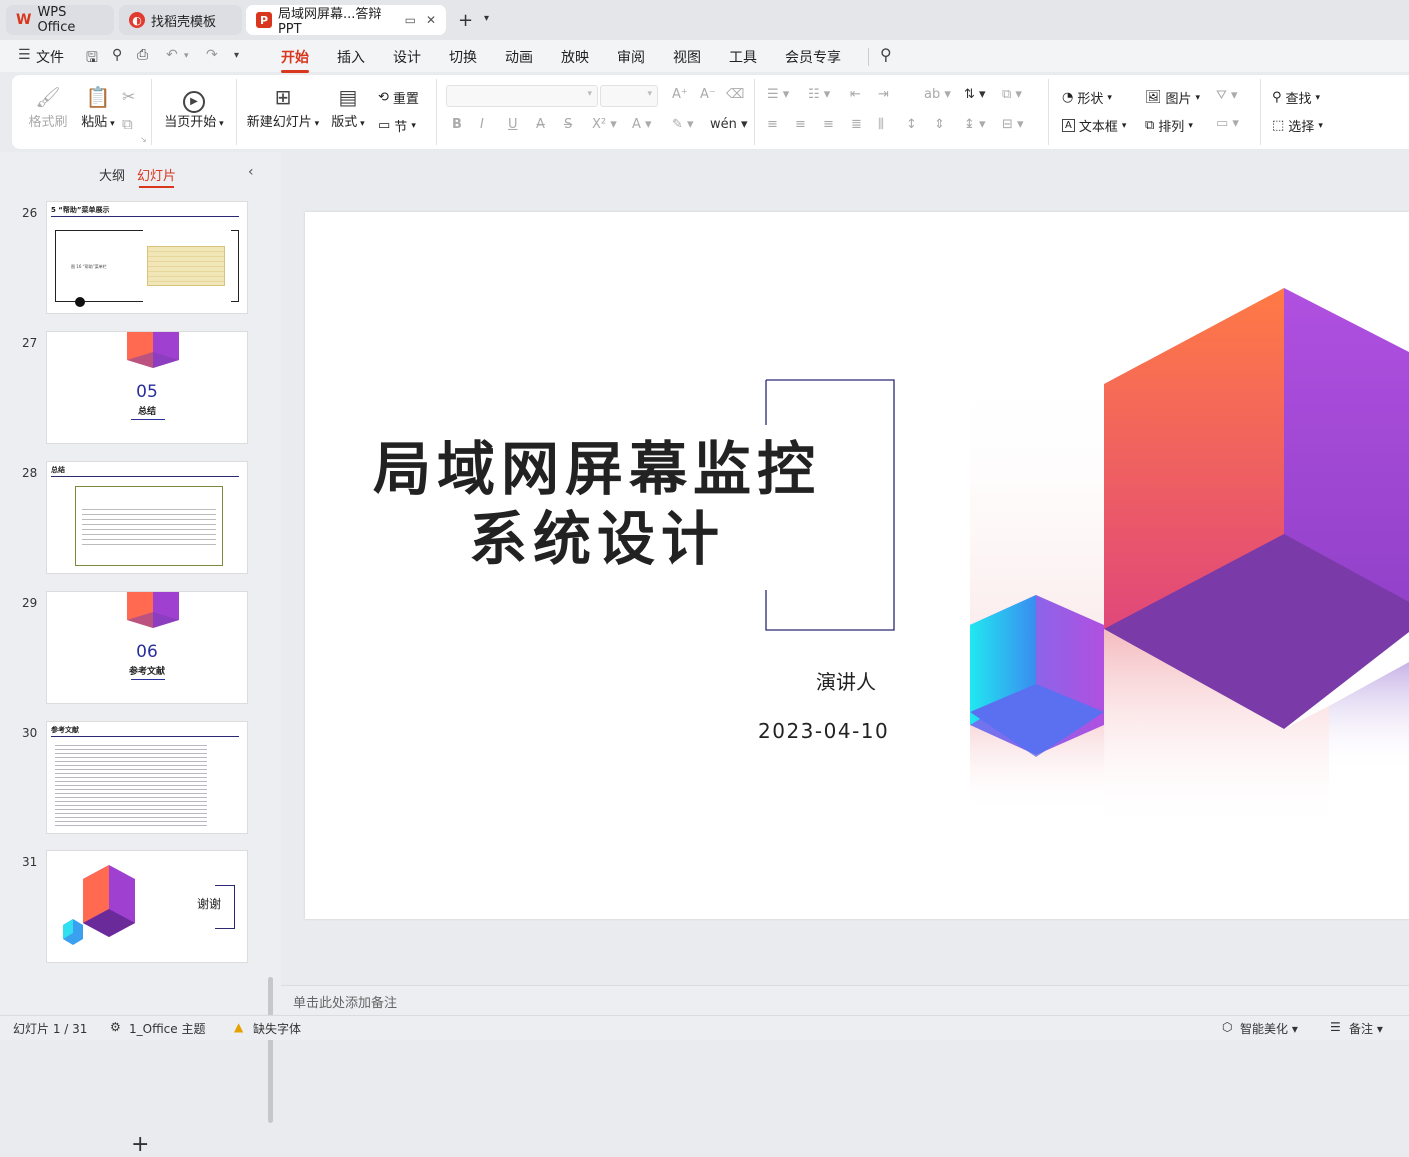 This screenshot has height=1157, width=1409. I want to click on numbering-icon: ☷ ▾, so click(819, 94).